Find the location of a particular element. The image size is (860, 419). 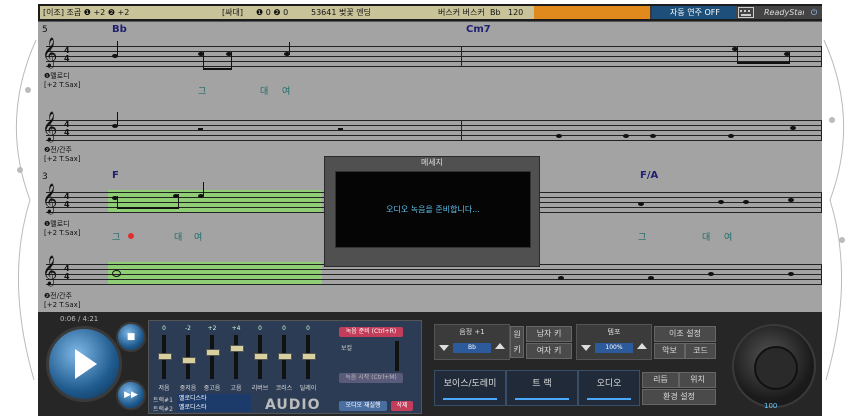

position-button: 위치 is located at coordinates (697, 380).